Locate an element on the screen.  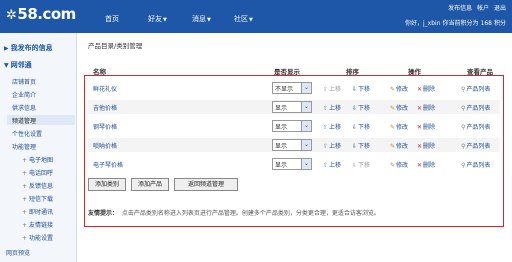
col-header-order: 排序 is located at coordinates (352, 72).